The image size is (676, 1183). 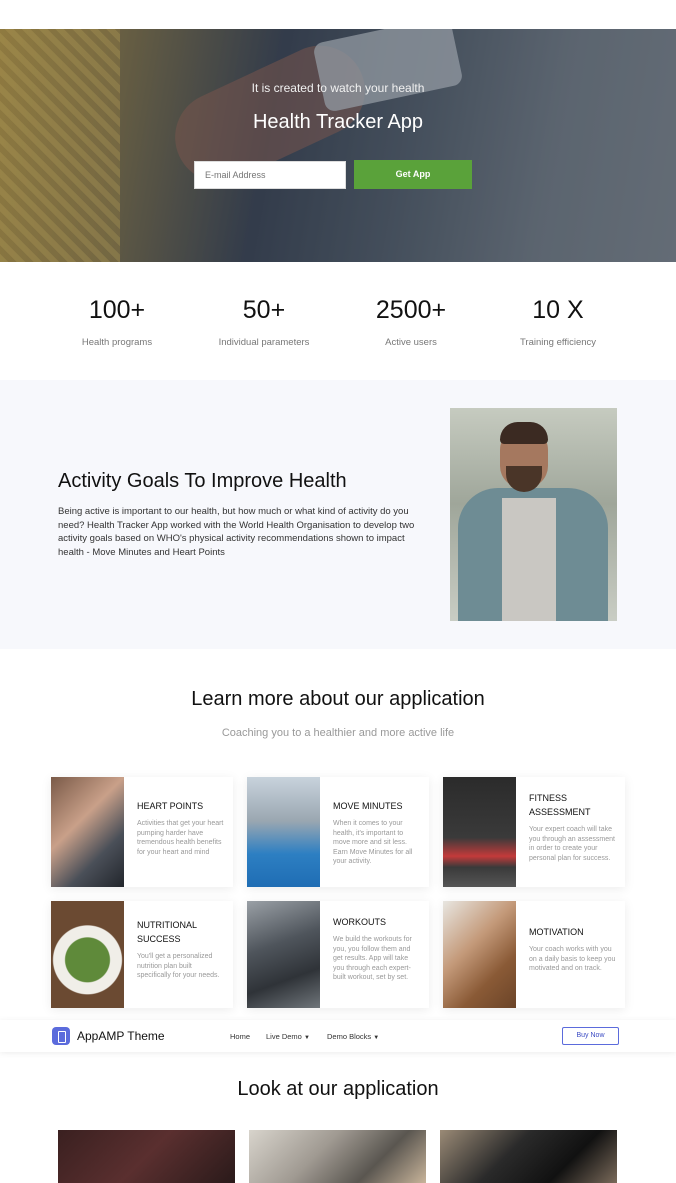 I want to click on activity-title: Activity Goals To Improve Health, so click(x=202, y=481).